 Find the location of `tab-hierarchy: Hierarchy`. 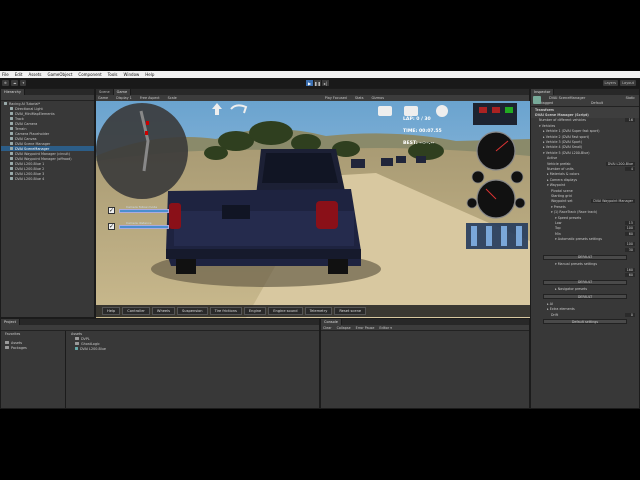

tab-hierarchy: Hierarchy is located at coordinates (13, 92).